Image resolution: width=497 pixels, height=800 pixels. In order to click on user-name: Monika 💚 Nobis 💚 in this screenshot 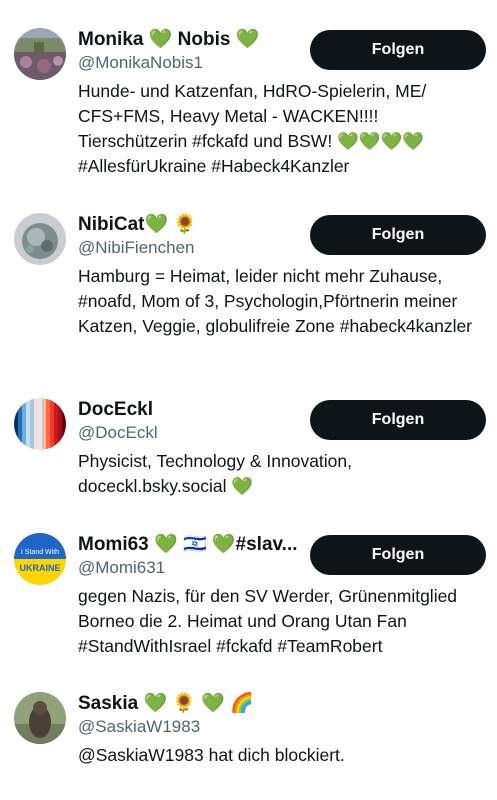, I will do `click(168, 40)`.